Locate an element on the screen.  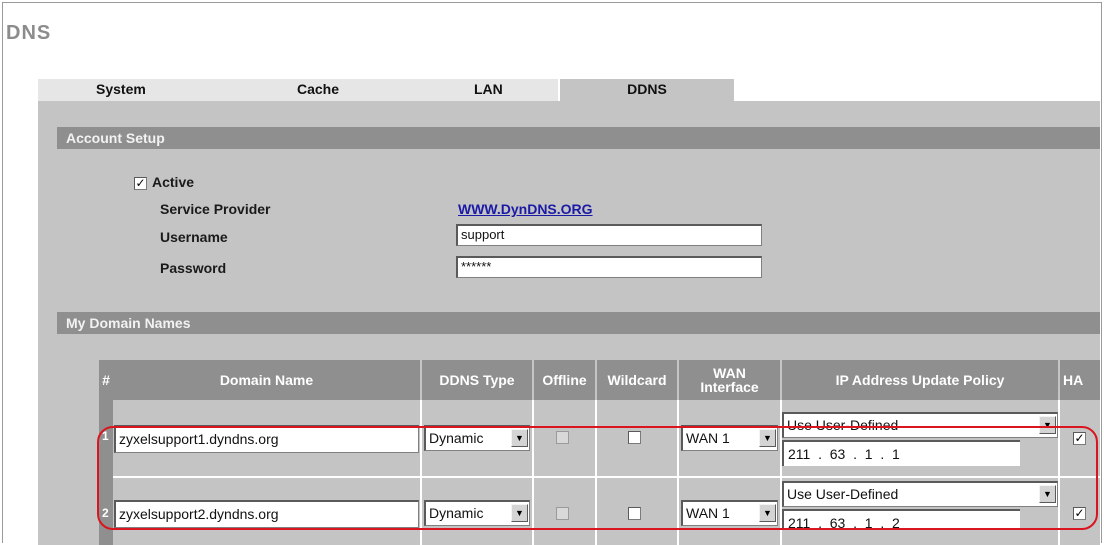
row-number: 2 is located at coordinates (105, 513).